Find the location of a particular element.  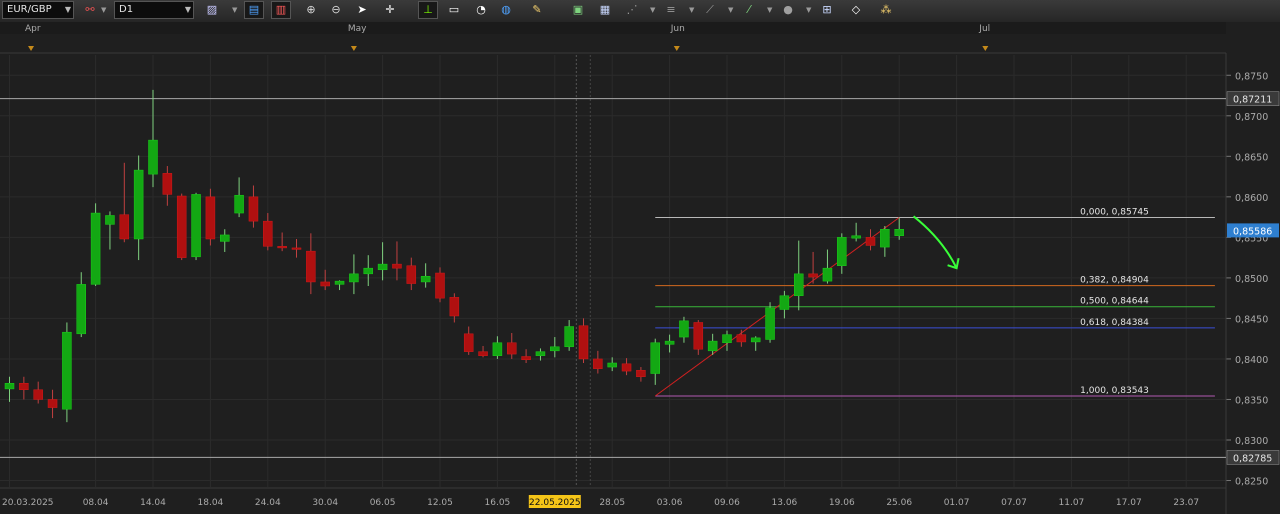

brush-icon: ⁄ is located at coordinates (749, 10).